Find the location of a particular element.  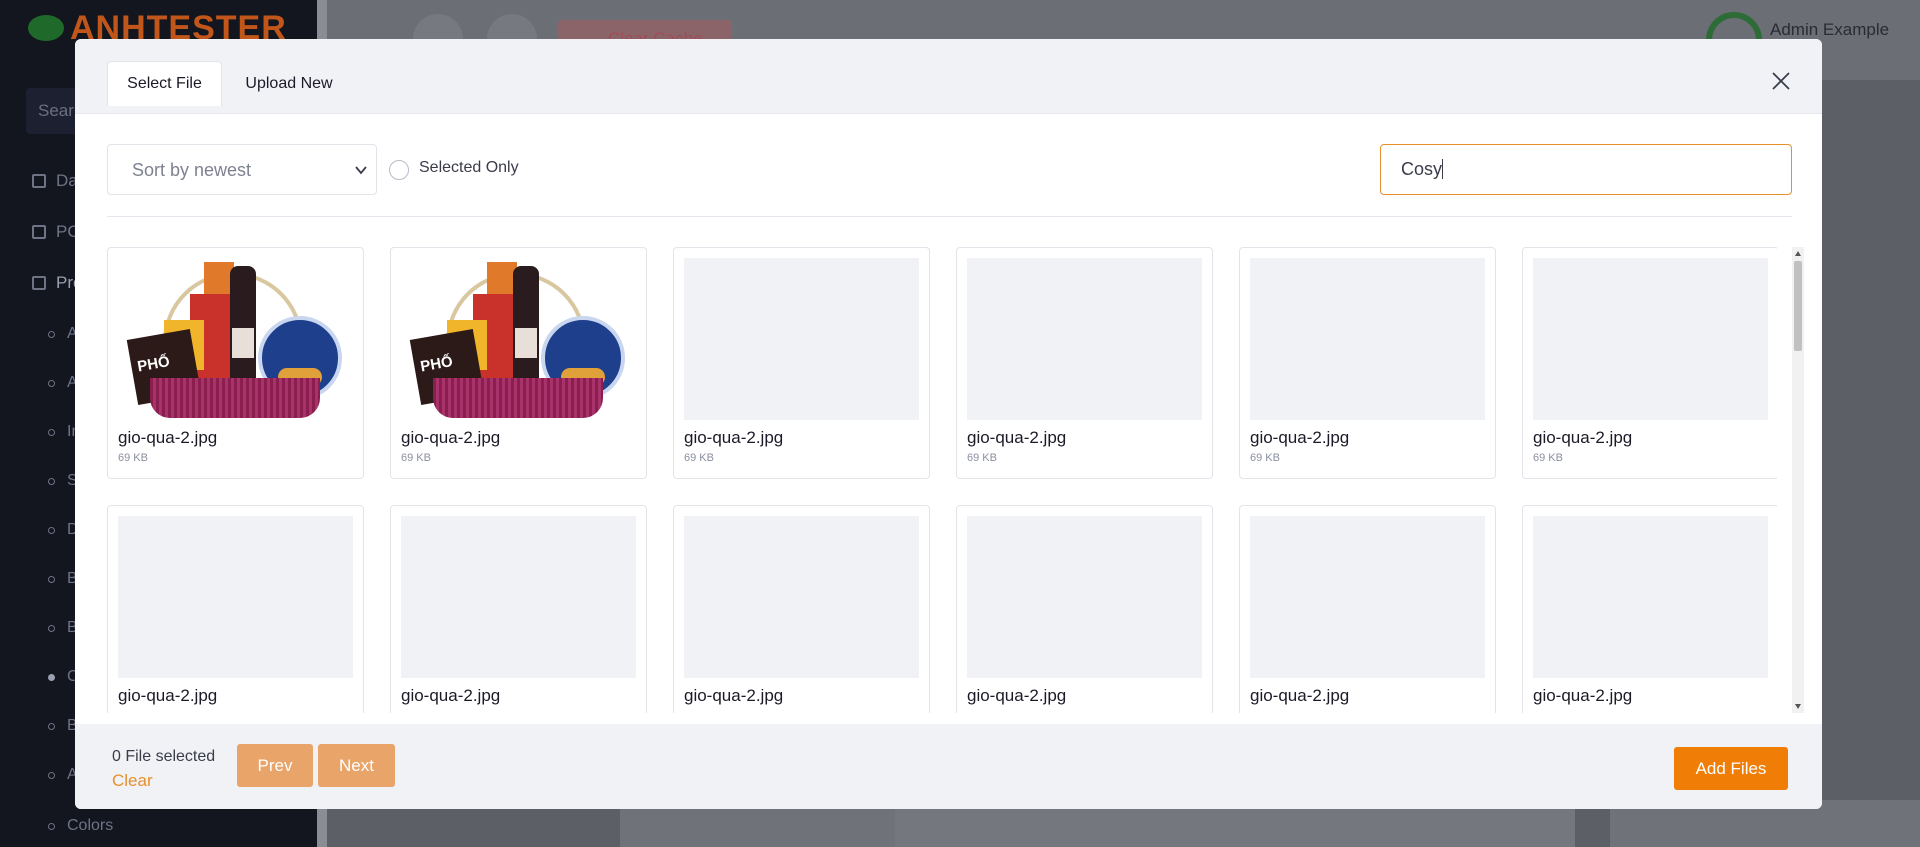

scroll-up-icon is located at coordinates (1798, 253).